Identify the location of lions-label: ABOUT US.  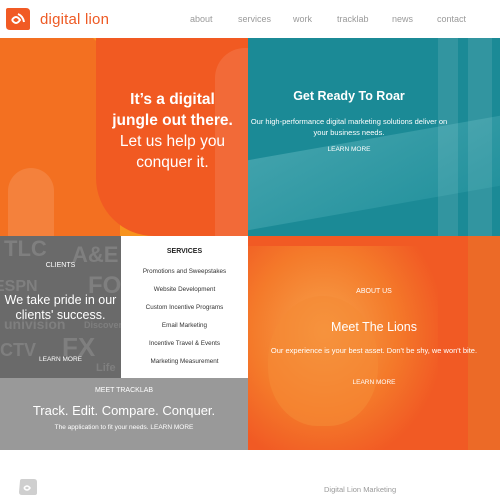
(374, 291).